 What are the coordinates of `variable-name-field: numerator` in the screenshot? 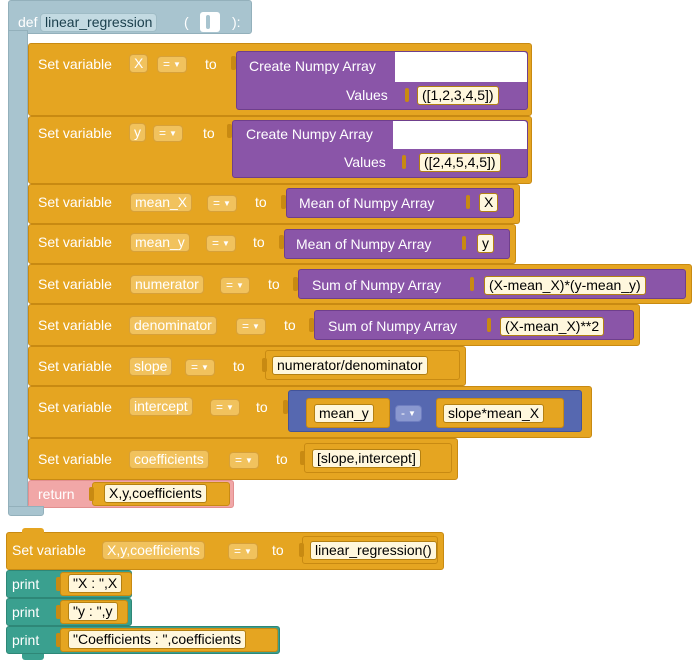 It's located at (167, 284).